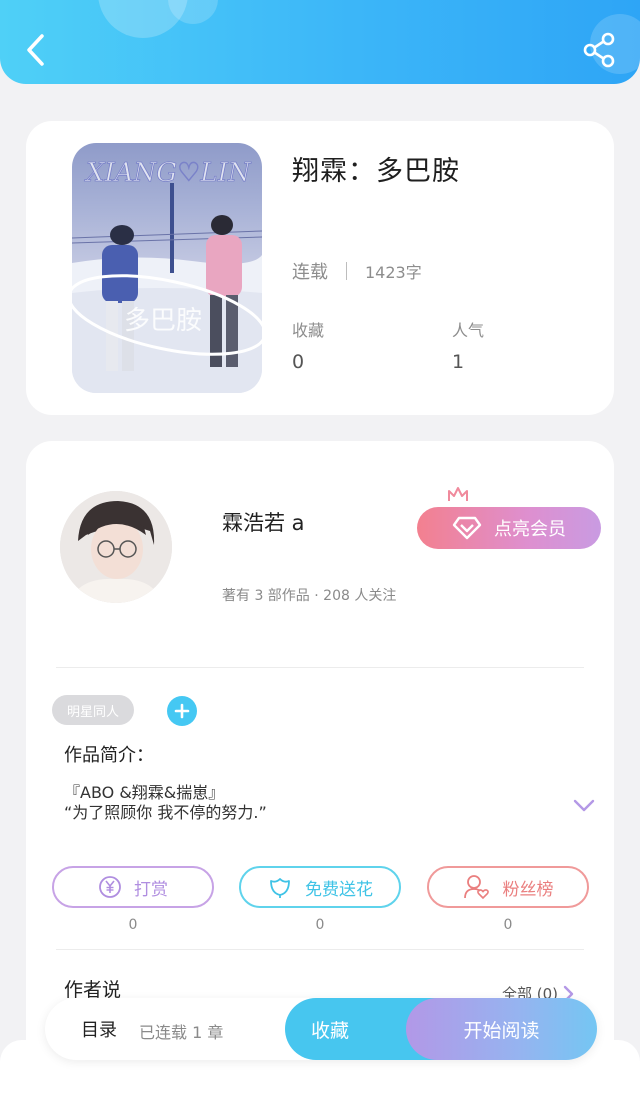 The width and height of the screenshot is (640, 1106). What do you see at coordinates (357, 271) in the screenshot?
I see `book-status-row: 连载 1423字` at bounding box center [357, 271].